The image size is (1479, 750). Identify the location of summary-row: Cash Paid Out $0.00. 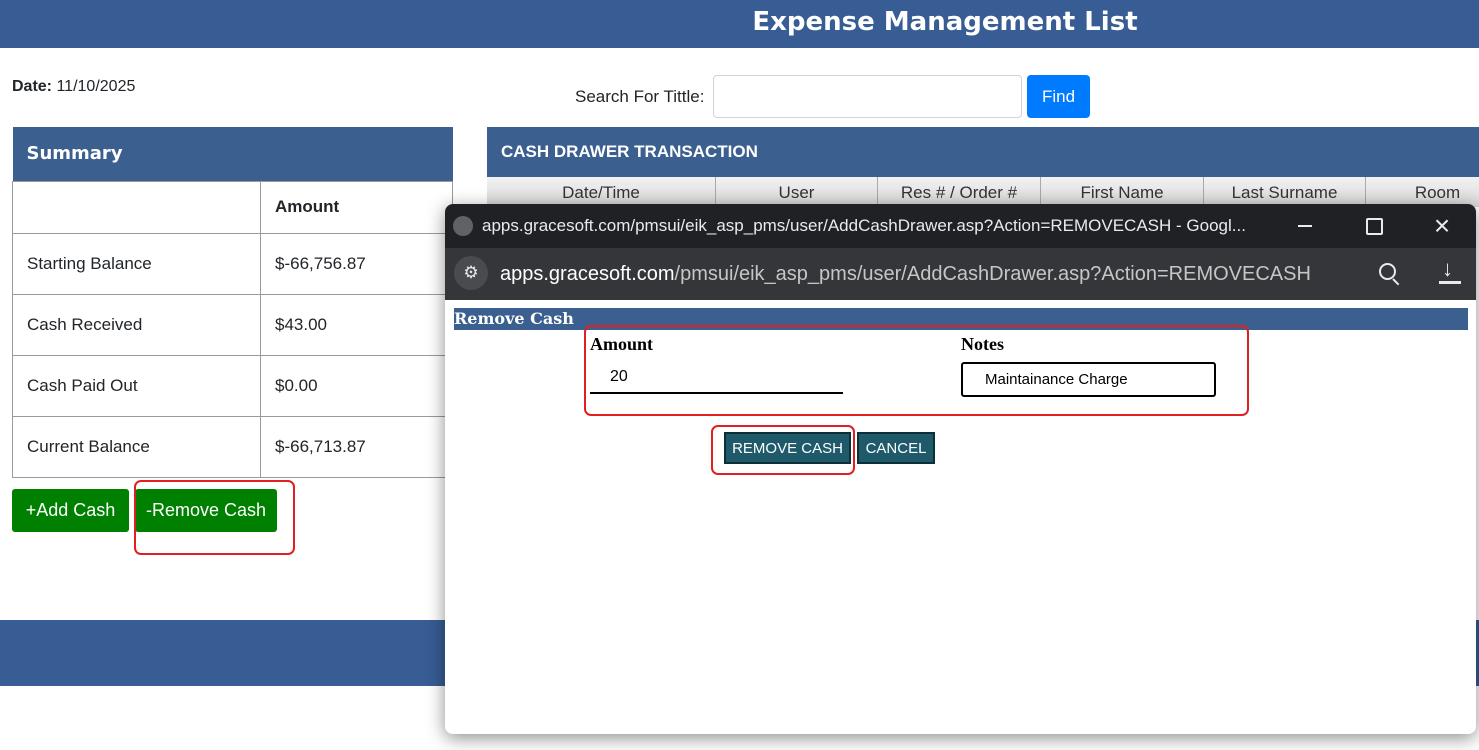
(232, 385).